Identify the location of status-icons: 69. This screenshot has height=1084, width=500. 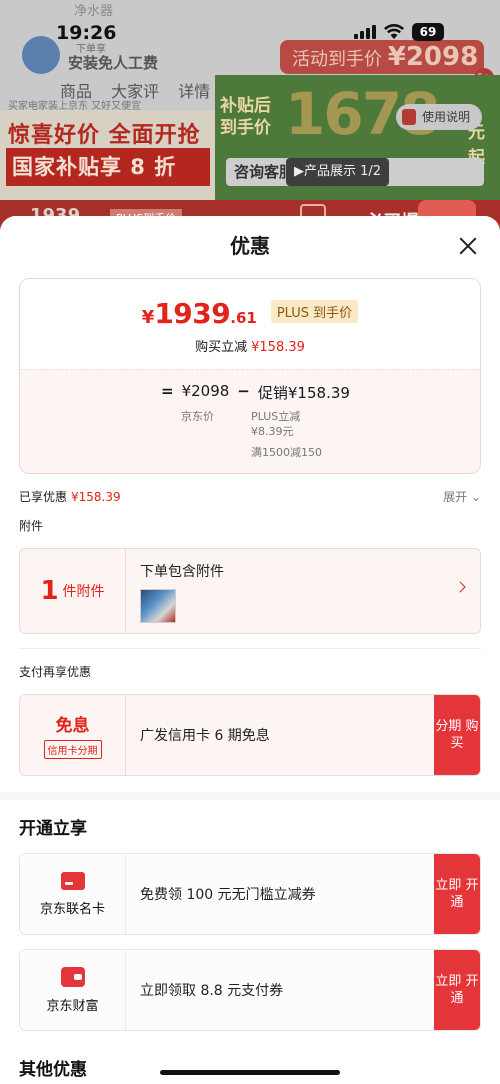
(399, 32).